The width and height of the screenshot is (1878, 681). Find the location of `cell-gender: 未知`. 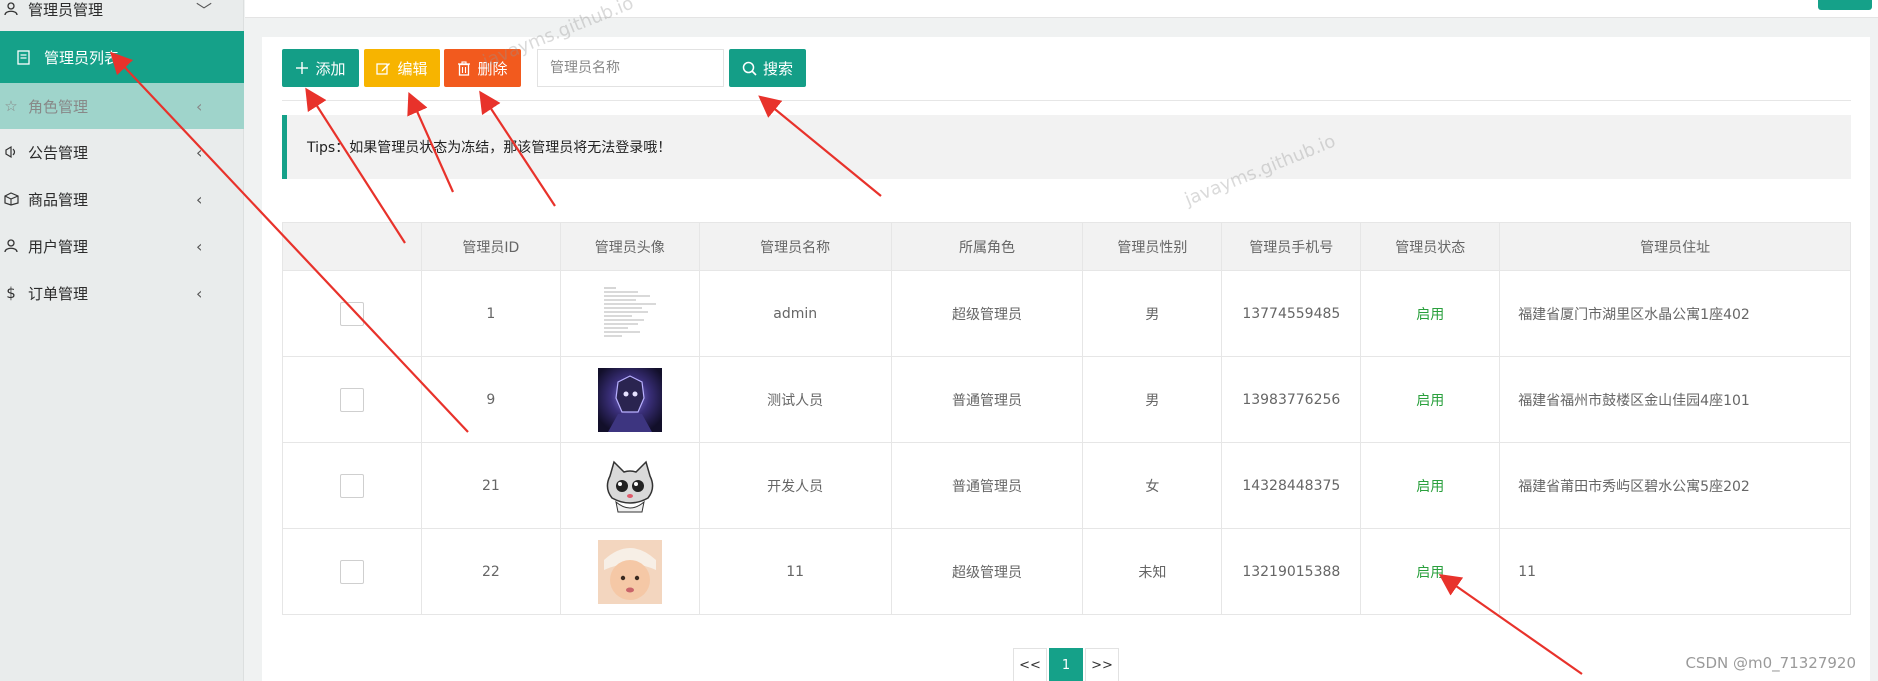

cell-gender: 未知 is located at coordinates (1152, 571).